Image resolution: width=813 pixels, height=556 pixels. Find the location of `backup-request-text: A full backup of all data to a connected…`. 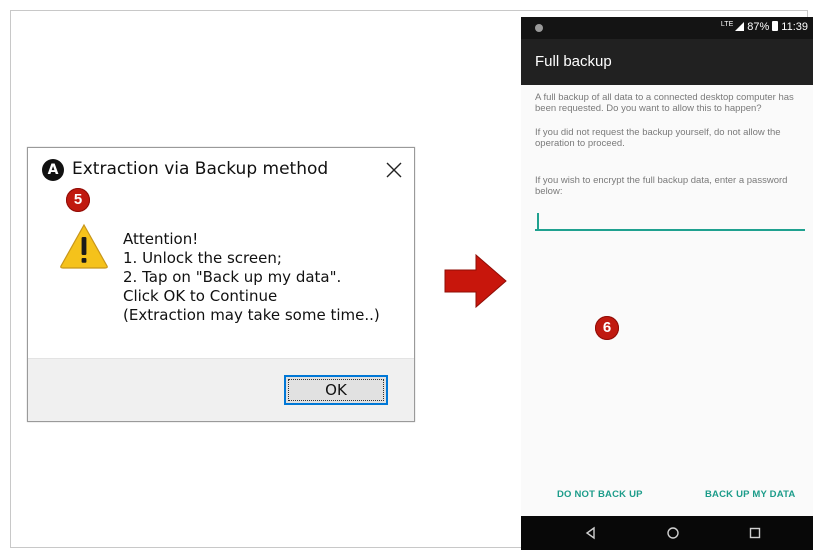

backup-request-text: A full backup of all data to a connected… is located at coordinates (664, 103).